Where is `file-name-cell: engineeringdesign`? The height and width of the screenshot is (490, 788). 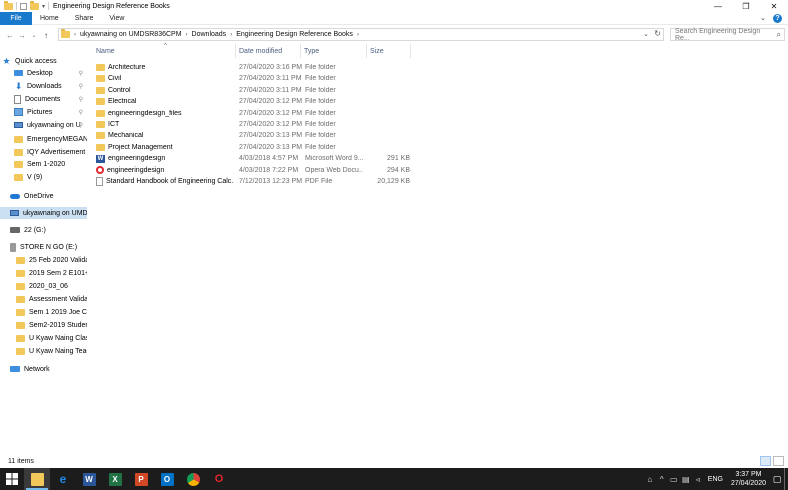
file-name-cell: engineeringdesign is located at coordinates (165, 170).